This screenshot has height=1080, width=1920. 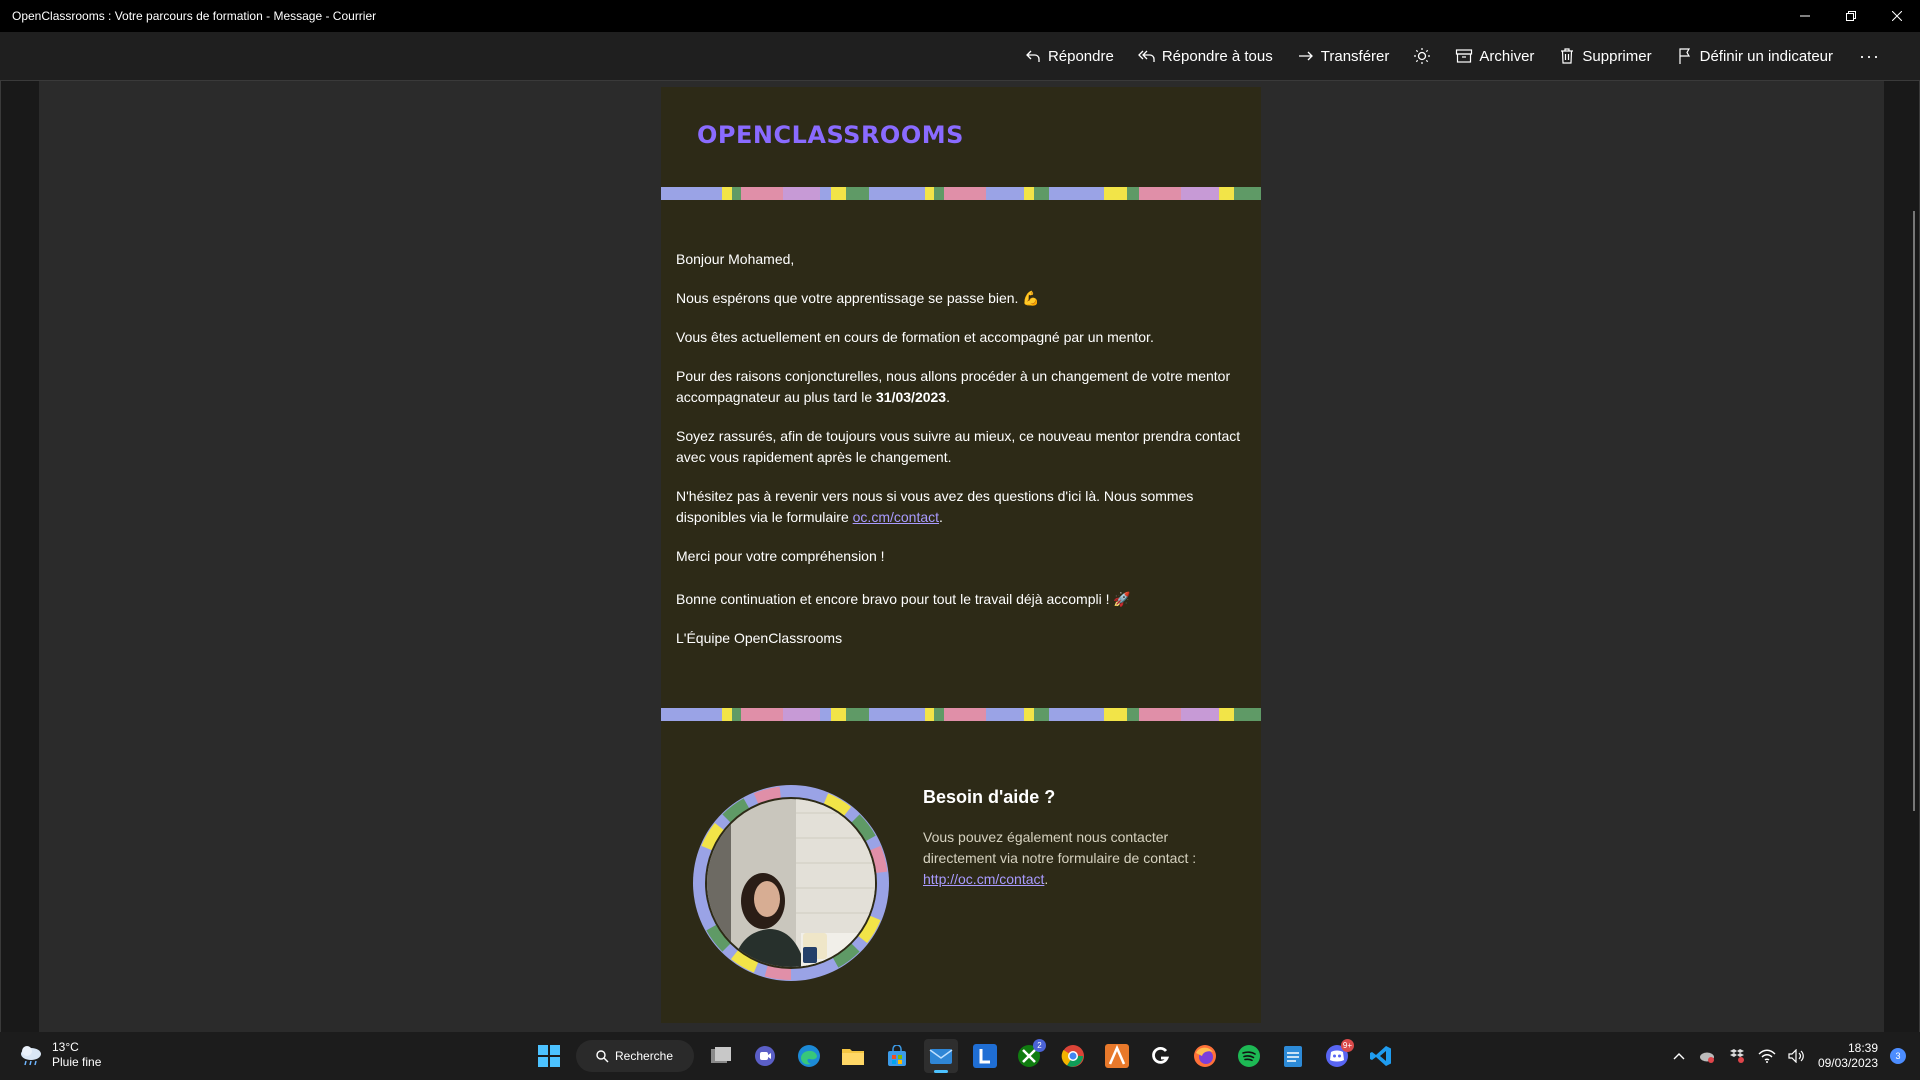 What do you see at coordinates (1767, 1056) in the screenshot?
I see `wifi-icon` at bounding box center [1767, 1056].